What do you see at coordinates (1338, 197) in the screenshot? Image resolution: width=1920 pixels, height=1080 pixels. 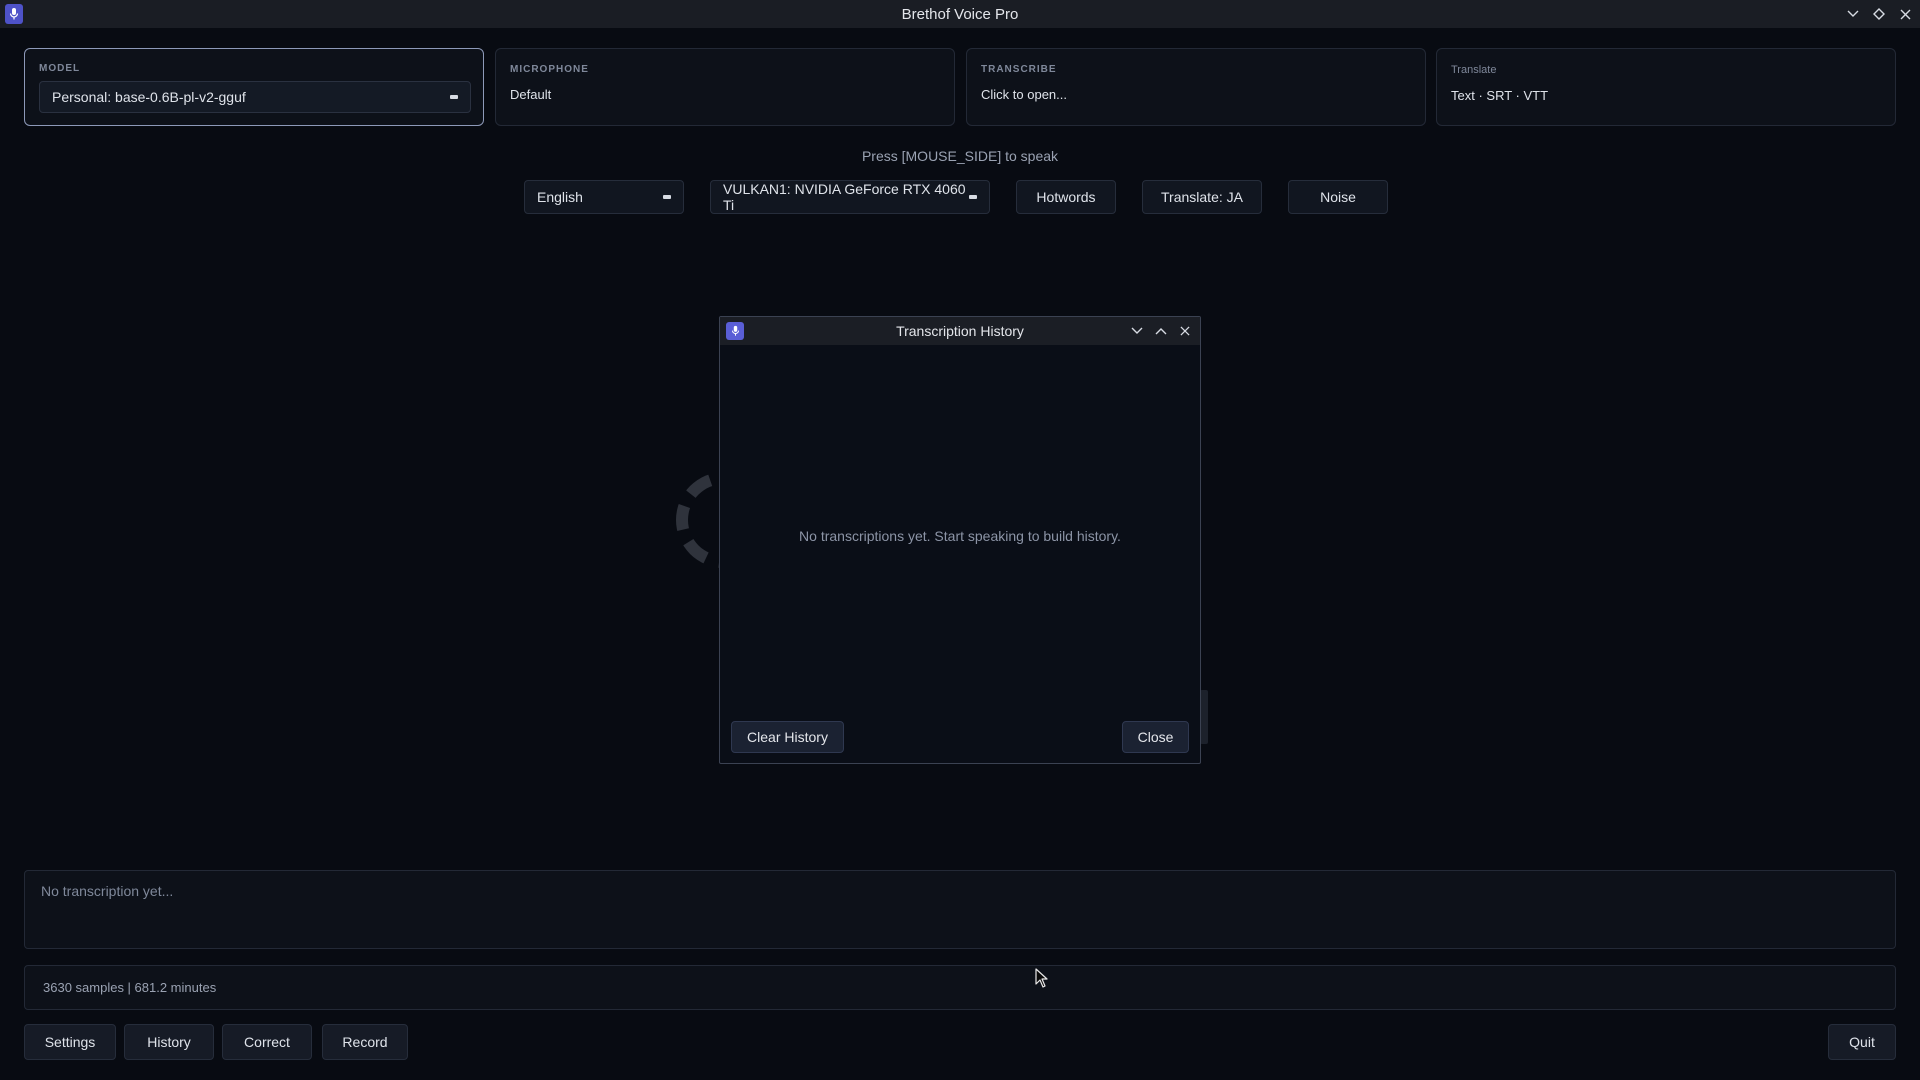 I see `noise-button: Noise` at bounding box center [1338, 197].